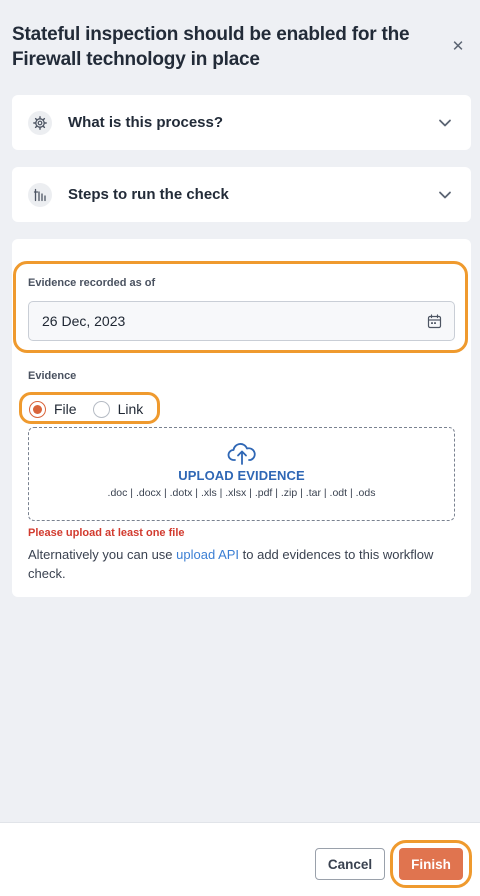 The height and width of the screenshot is (896, 480). I want to click on radio-link-label: Link, so click(130, 409).